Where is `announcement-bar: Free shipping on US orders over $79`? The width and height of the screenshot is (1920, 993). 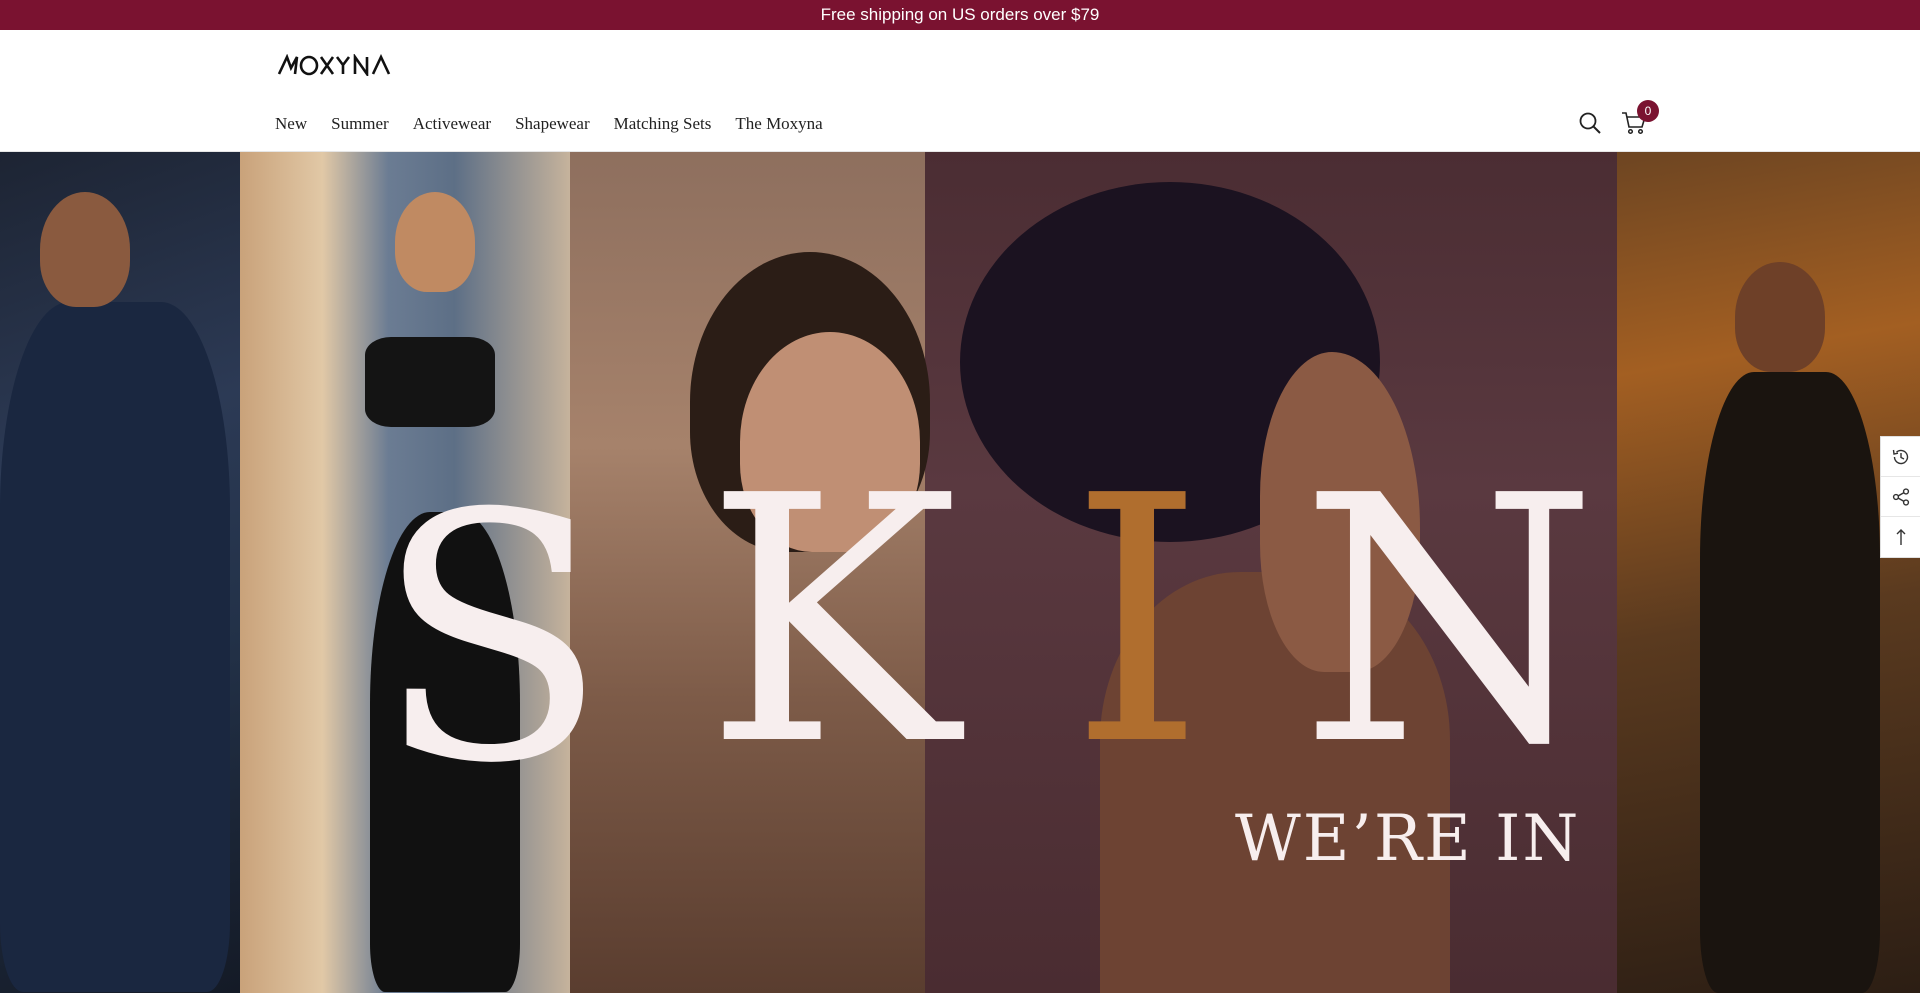
announcement-bar: Free shipping on US orders over $79 is located at coordinates (960, 15).